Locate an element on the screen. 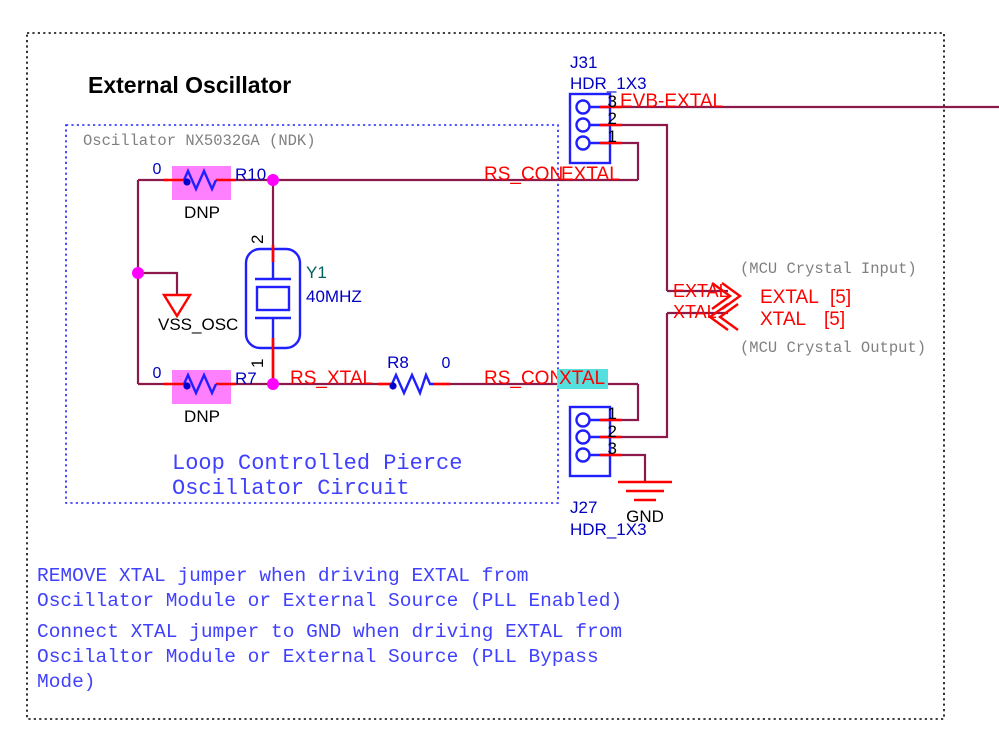 This screenshot has width=999, height=750. y1-element is located at coordinates (273, 298).